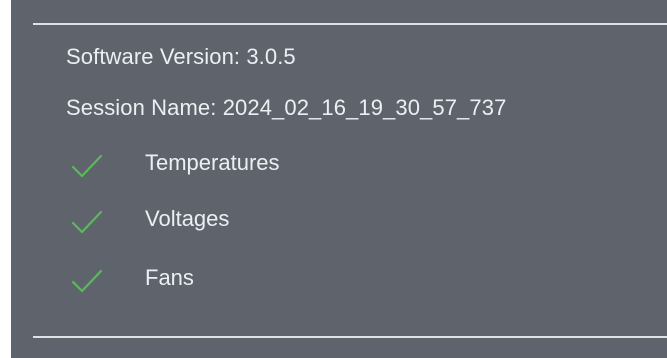  What do you see at coordinates (169, 277) in the screenshot?
I see `checklist-label: Fans` at bounding box center [169, 277].